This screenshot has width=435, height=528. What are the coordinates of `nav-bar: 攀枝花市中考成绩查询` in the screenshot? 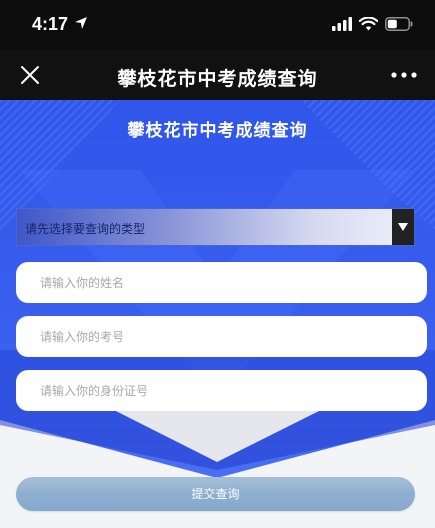 It's located at (217, 75).